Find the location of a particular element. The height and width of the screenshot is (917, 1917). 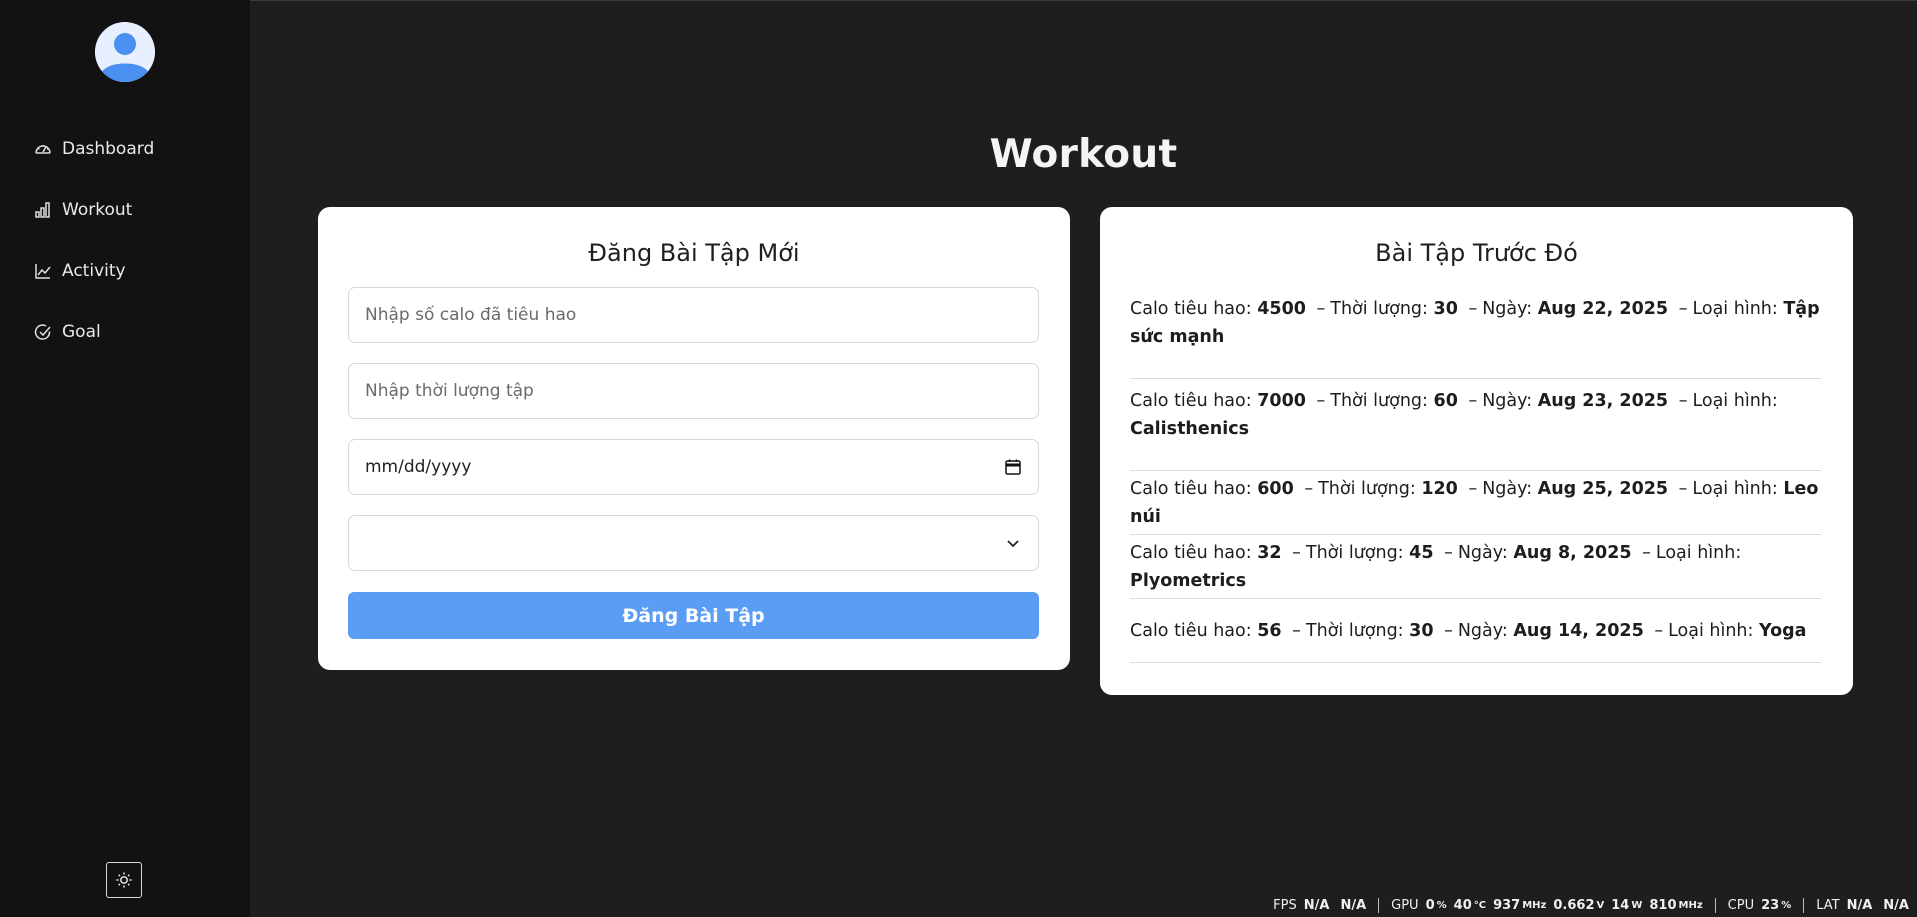

type-value: Calisthenics is located at coordinates (1190, 429).